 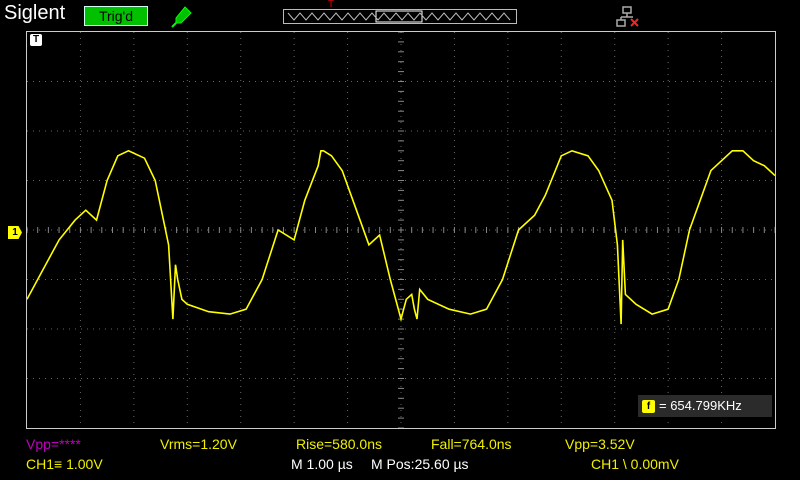 I want to click on ch1-scale: CH1≡ 1.00V, so click(x=64, y=464).